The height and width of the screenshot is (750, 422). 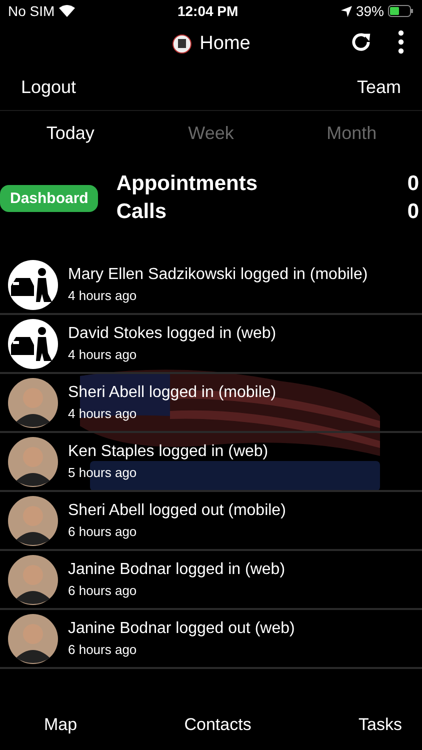 What do you see at coordinates (70, 133) in the screenshot?
I see `period-tab: Today` at bounding box center [70, 133].